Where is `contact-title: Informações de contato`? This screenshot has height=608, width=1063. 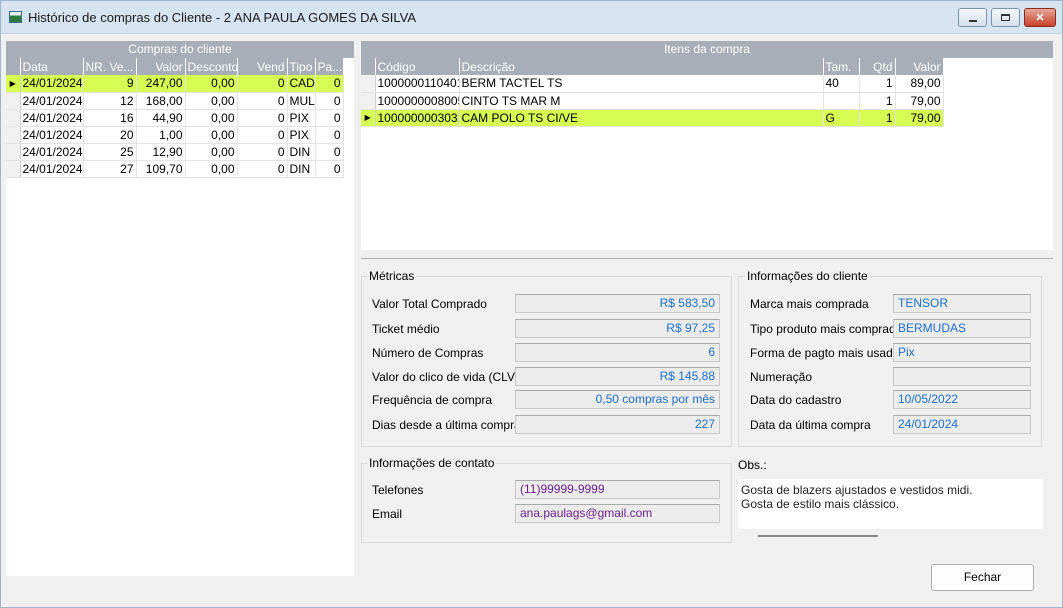 contact-title: Informações de contato is located at coordinates (432, 463).